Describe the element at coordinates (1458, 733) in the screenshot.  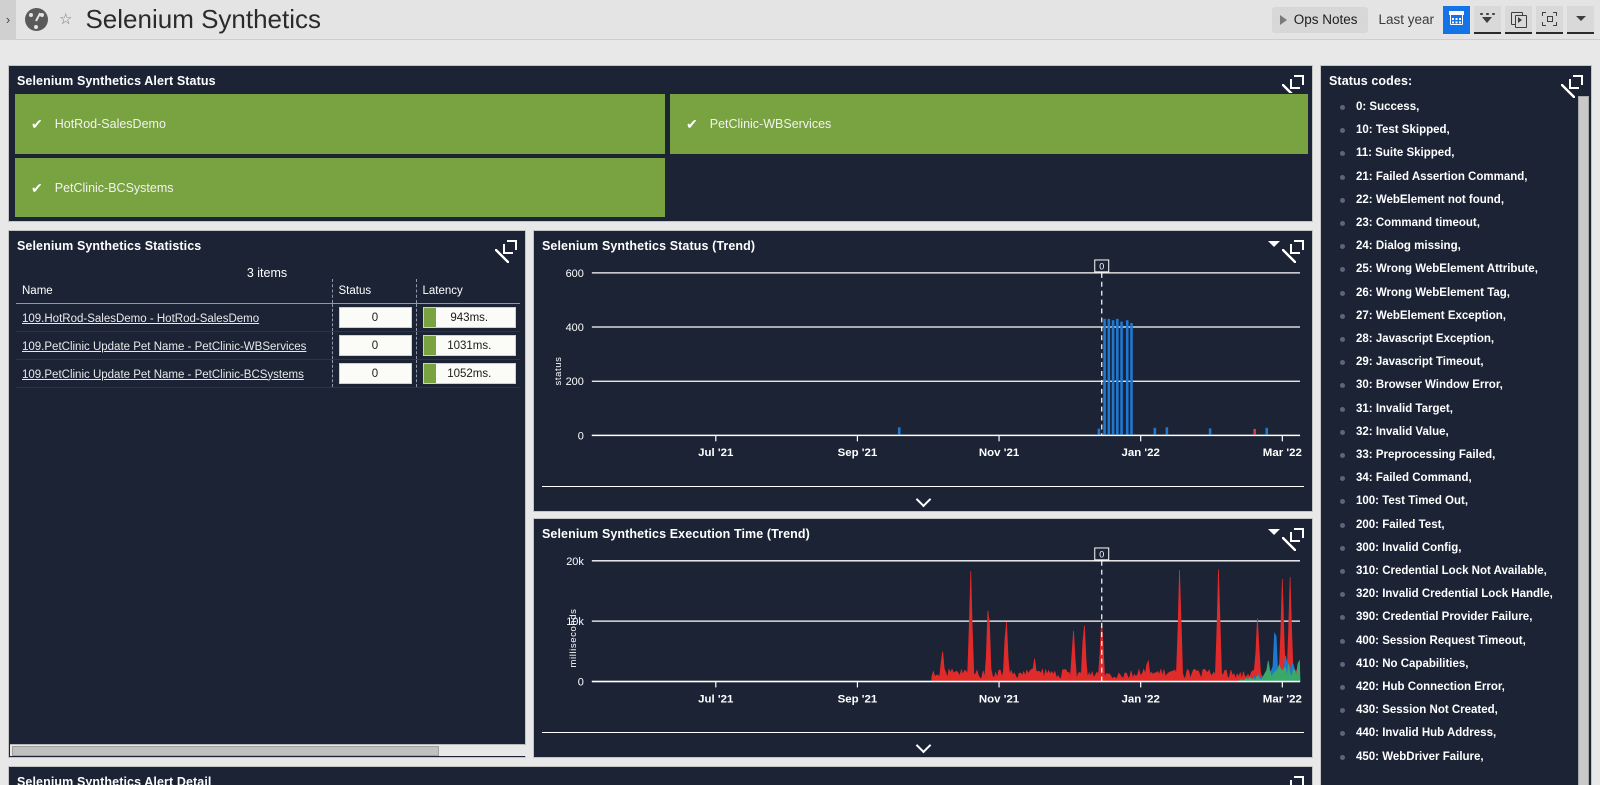
I see `status-code-item: 440: Invalid Hub Address,` at that location.